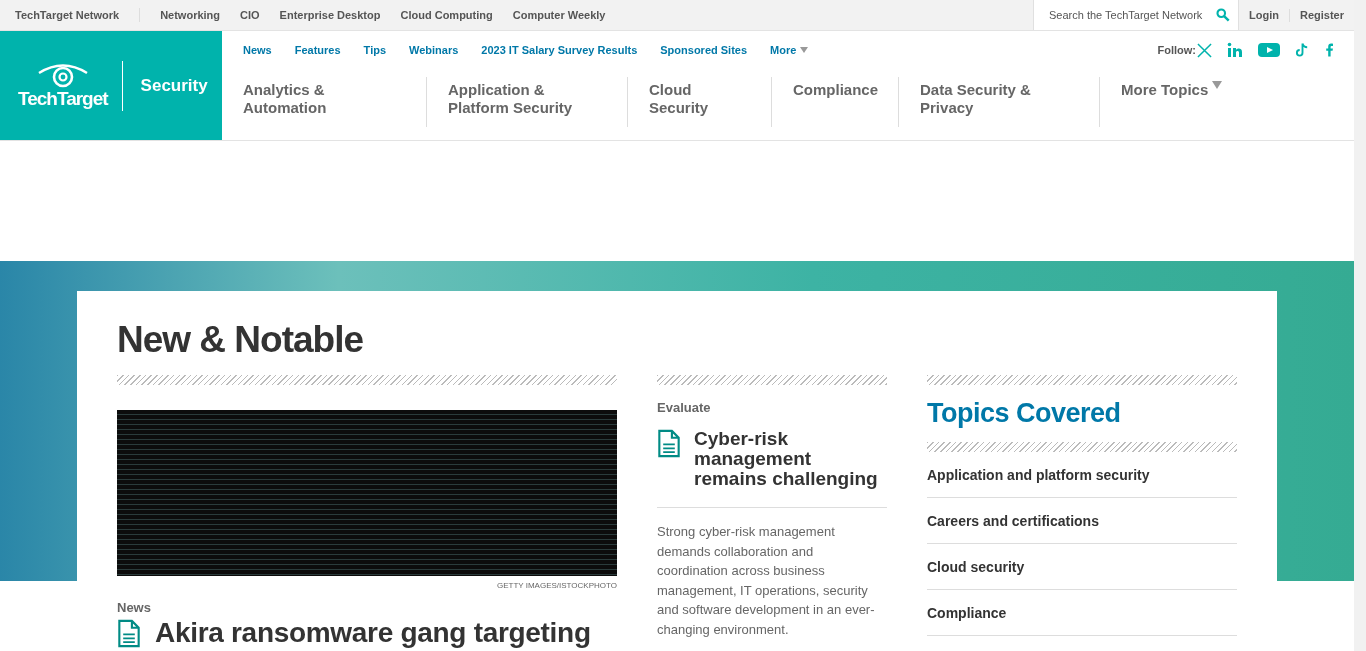  Describe the element at coordinates (1204, 50) in the screenshot. I see `x-icon` at that location.